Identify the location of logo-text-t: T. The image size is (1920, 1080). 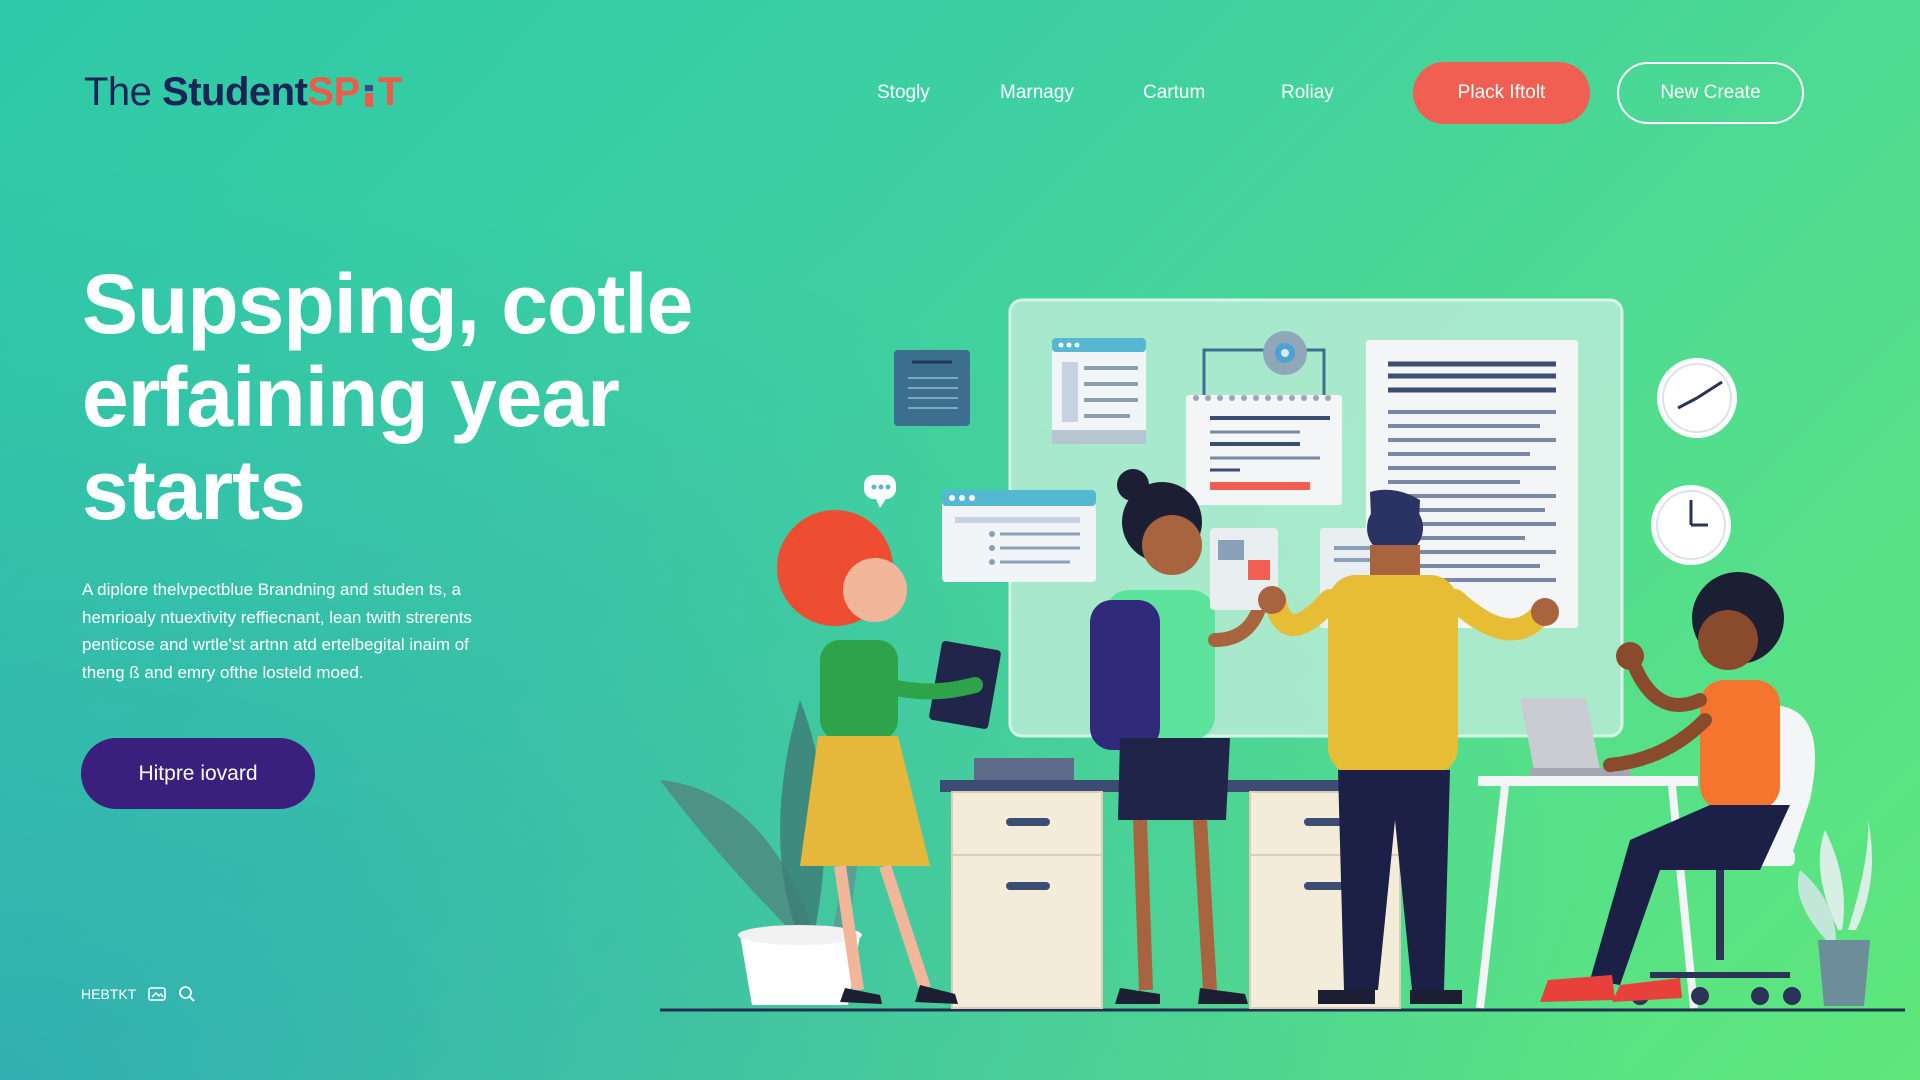
(389, 92).